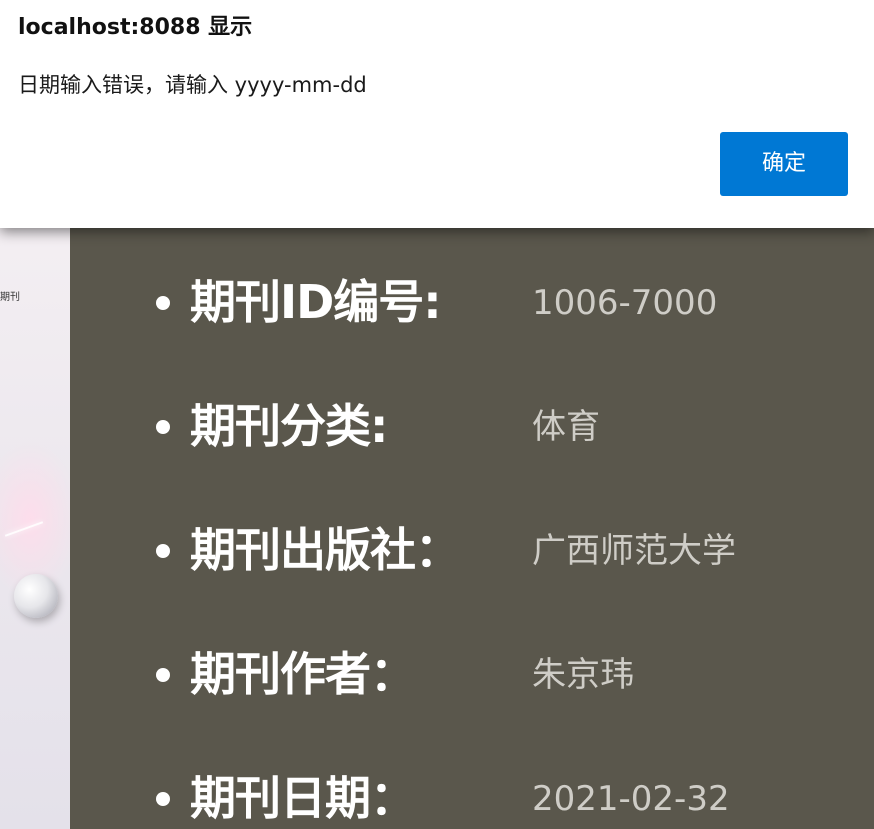 This screenshot has width=874, height=829. What do you see at coordinates (784, 164) in the screenshot?
I see `ok-button: 确定` at bounding box center [784, 164].